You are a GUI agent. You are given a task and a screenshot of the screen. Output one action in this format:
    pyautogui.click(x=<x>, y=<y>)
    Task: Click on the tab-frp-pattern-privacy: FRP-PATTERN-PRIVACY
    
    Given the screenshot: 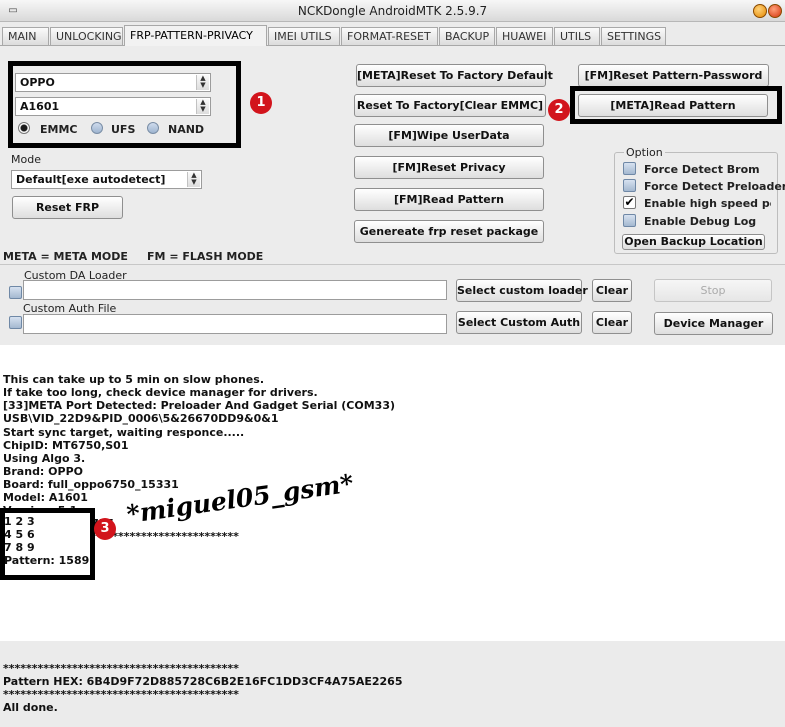 What is the action you would take?
    pyautogui.click(x=195, y=35)
    